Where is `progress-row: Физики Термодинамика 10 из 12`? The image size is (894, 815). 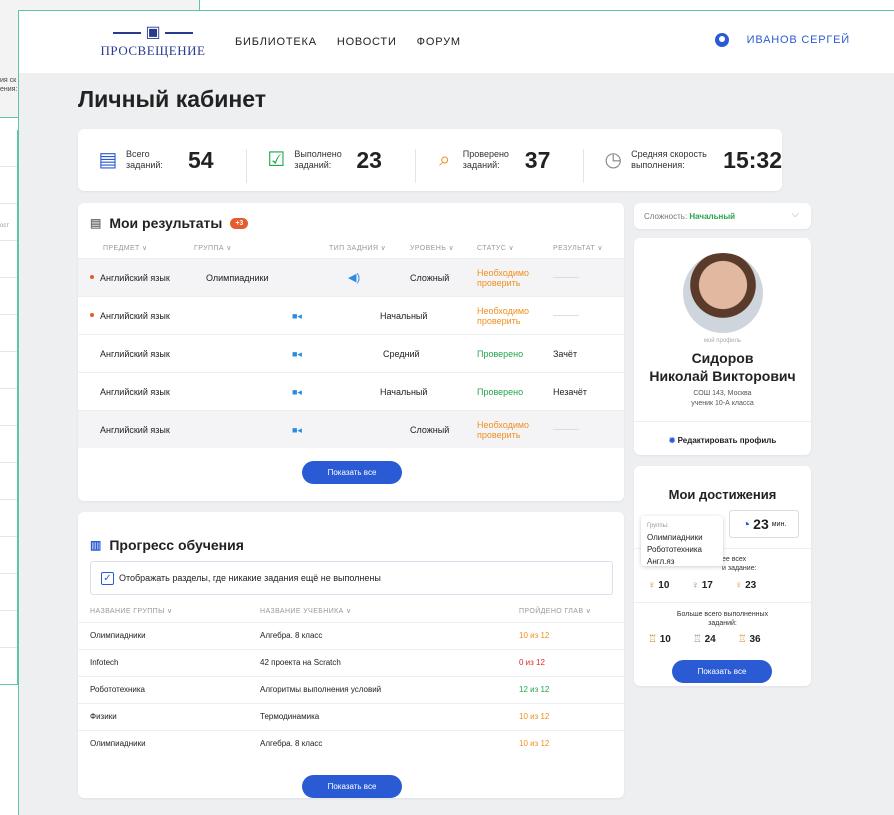 progress-row: Физики Термодинамика 10 из 12 is located at coordinates (351, 715).